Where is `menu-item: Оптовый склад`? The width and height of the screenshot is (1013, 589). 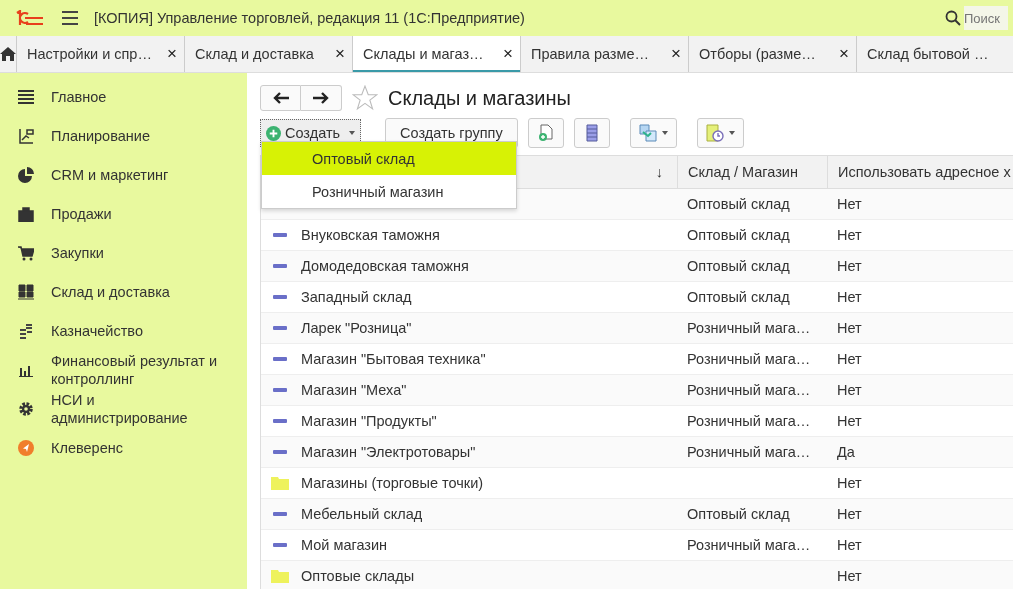 menu-item: Оптовый склад is located at coordinates (389, 158).